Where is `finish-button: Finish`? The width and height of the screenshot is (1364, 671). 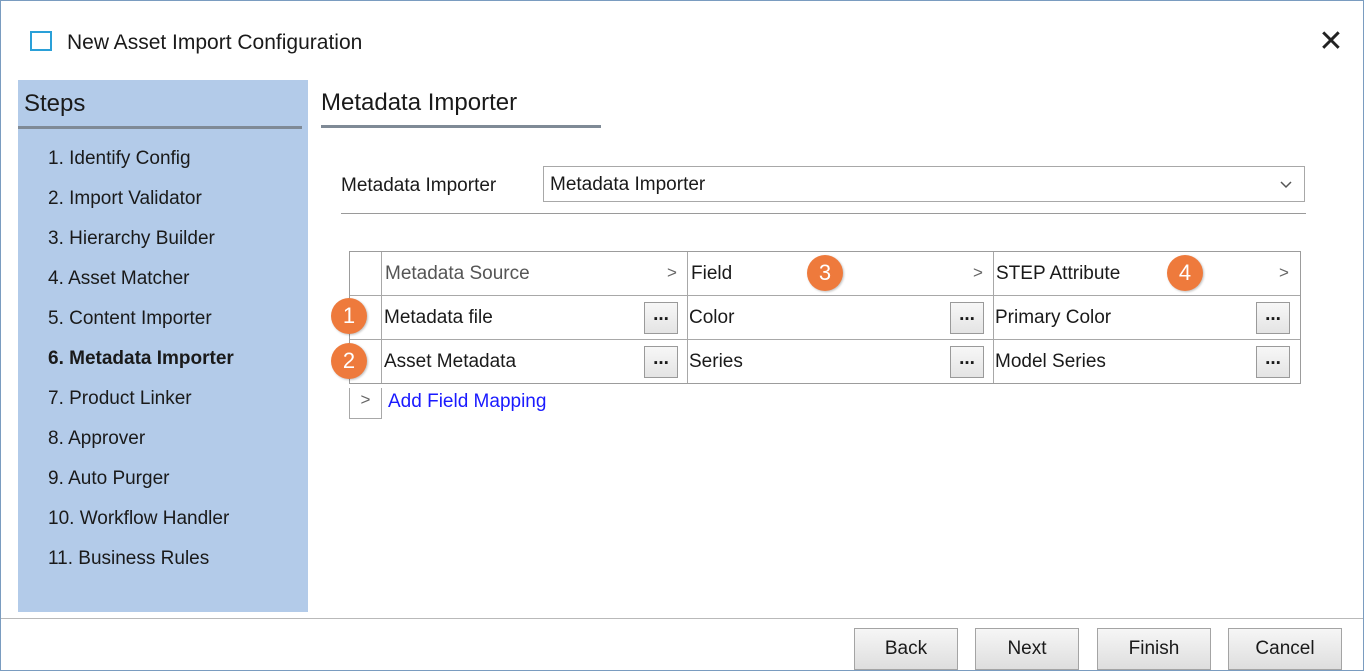 finish-button: Finish is located at coordinates (1154, 649).